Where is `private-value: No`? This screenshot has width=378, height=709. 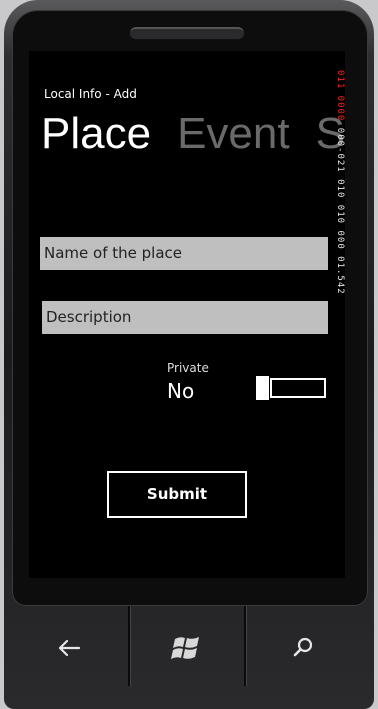
private-value: No is located at coordinates (181, 391).